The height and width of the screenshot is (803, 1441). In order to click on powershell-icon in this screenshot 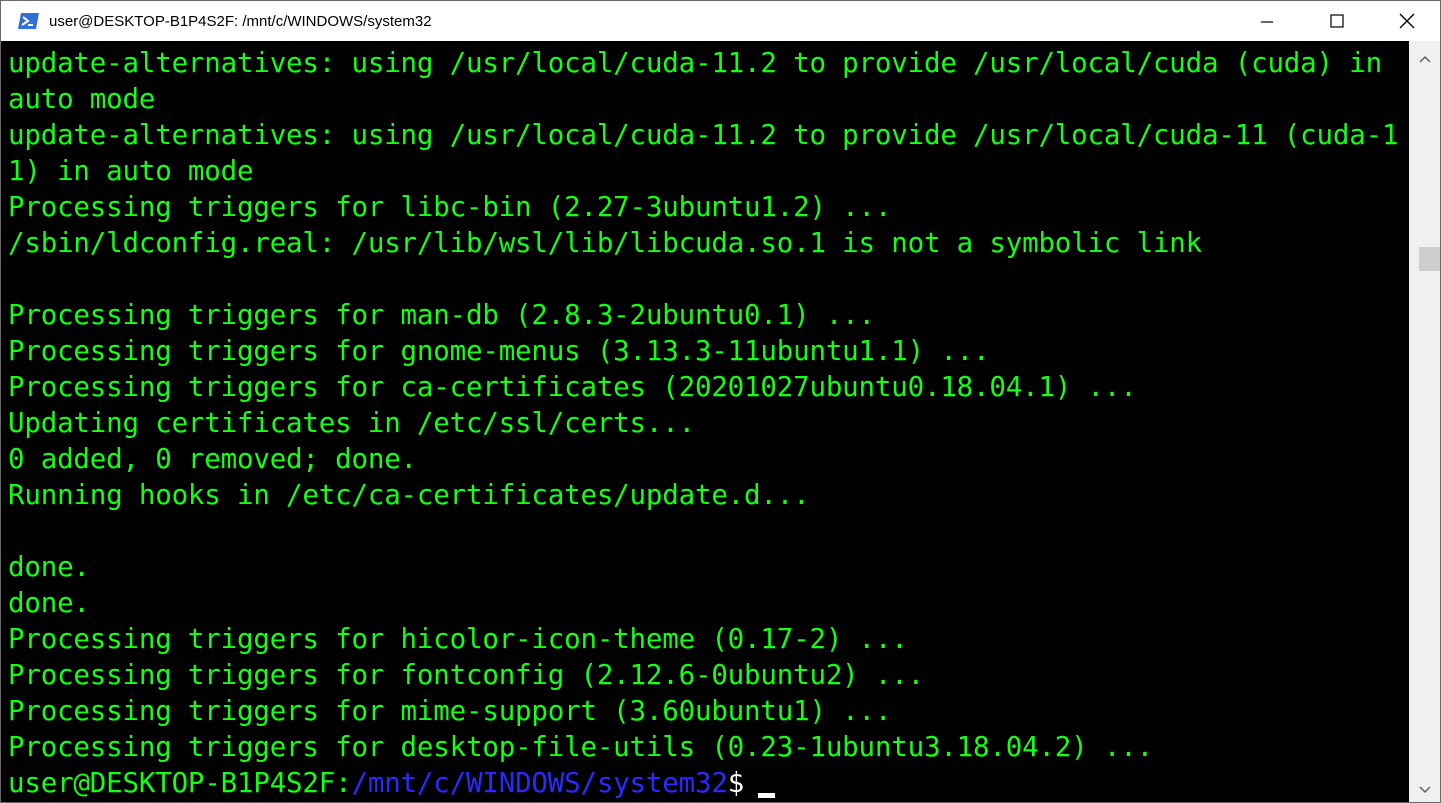, I will do `click(29, 21)`.